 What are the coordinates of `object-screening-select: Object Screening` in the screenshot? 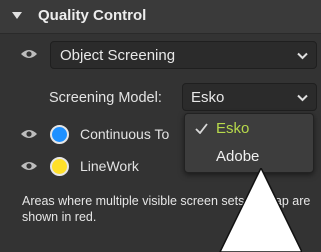 It's located at (183, 55).